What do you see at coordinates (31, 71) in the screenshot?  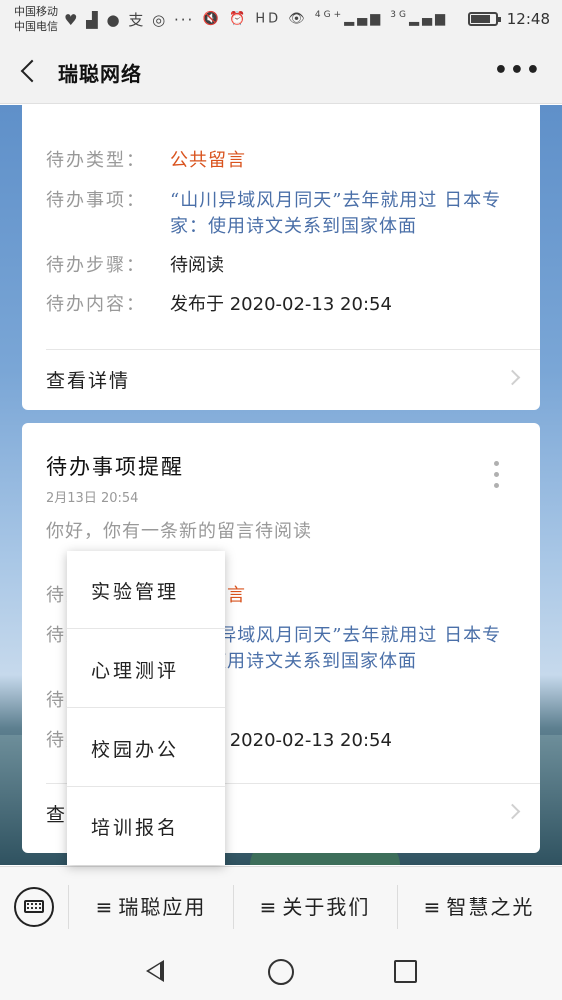 I see `back-button` at bounding box center [31, 71].